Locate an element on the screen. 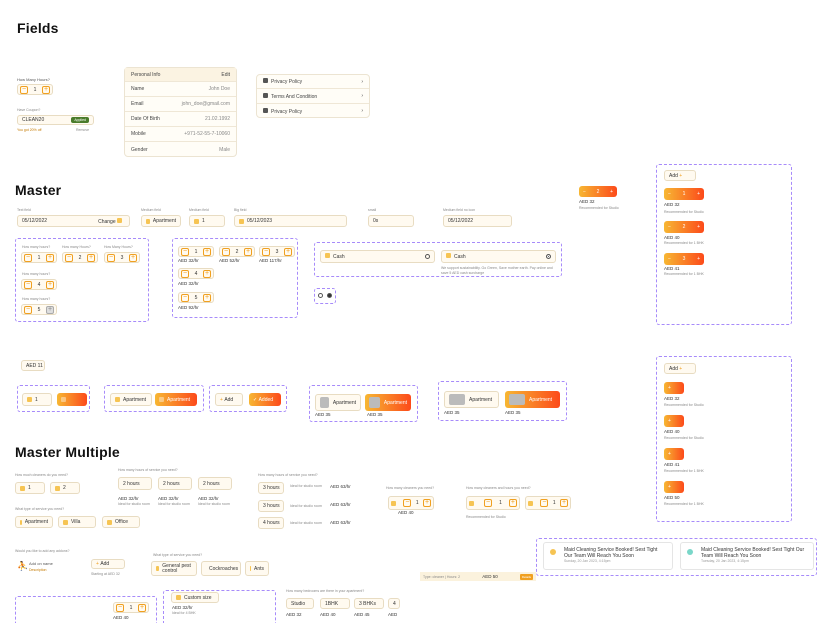  right2-stepper-1: + is located at coordinates (674, 388).